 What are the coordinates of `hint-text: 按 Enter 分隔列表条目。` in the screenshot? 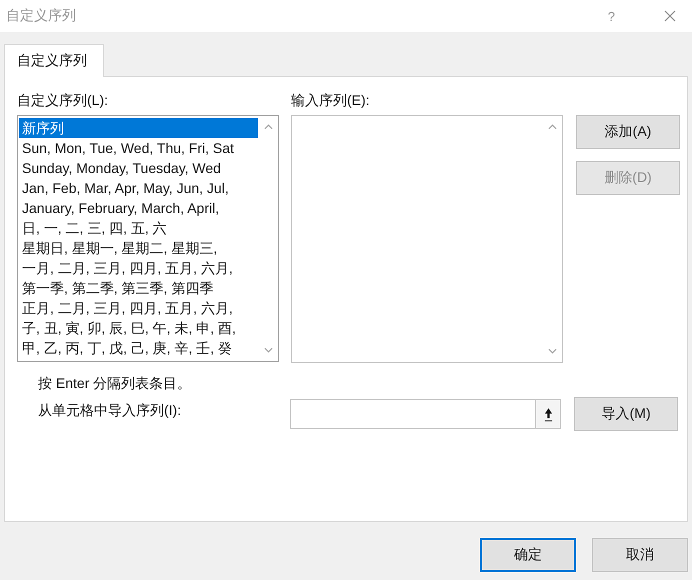 It's located at (115, 383).